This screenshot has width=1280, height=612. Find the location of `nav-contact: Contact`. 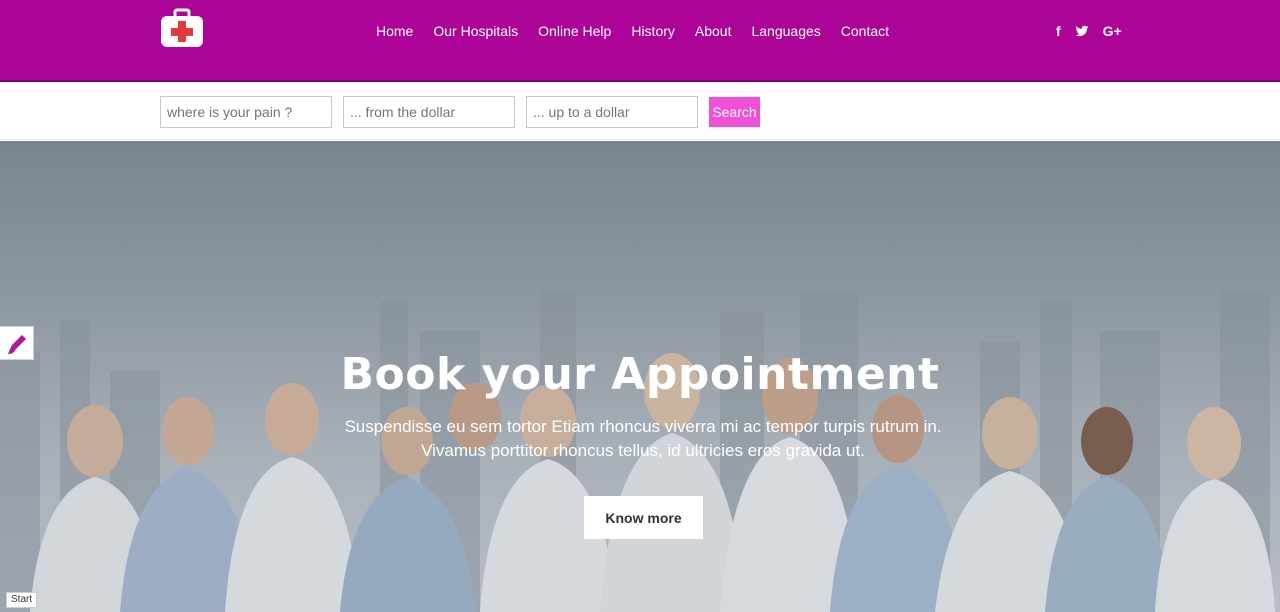

nav-contact: Contact is located at coordinates (865, 31).